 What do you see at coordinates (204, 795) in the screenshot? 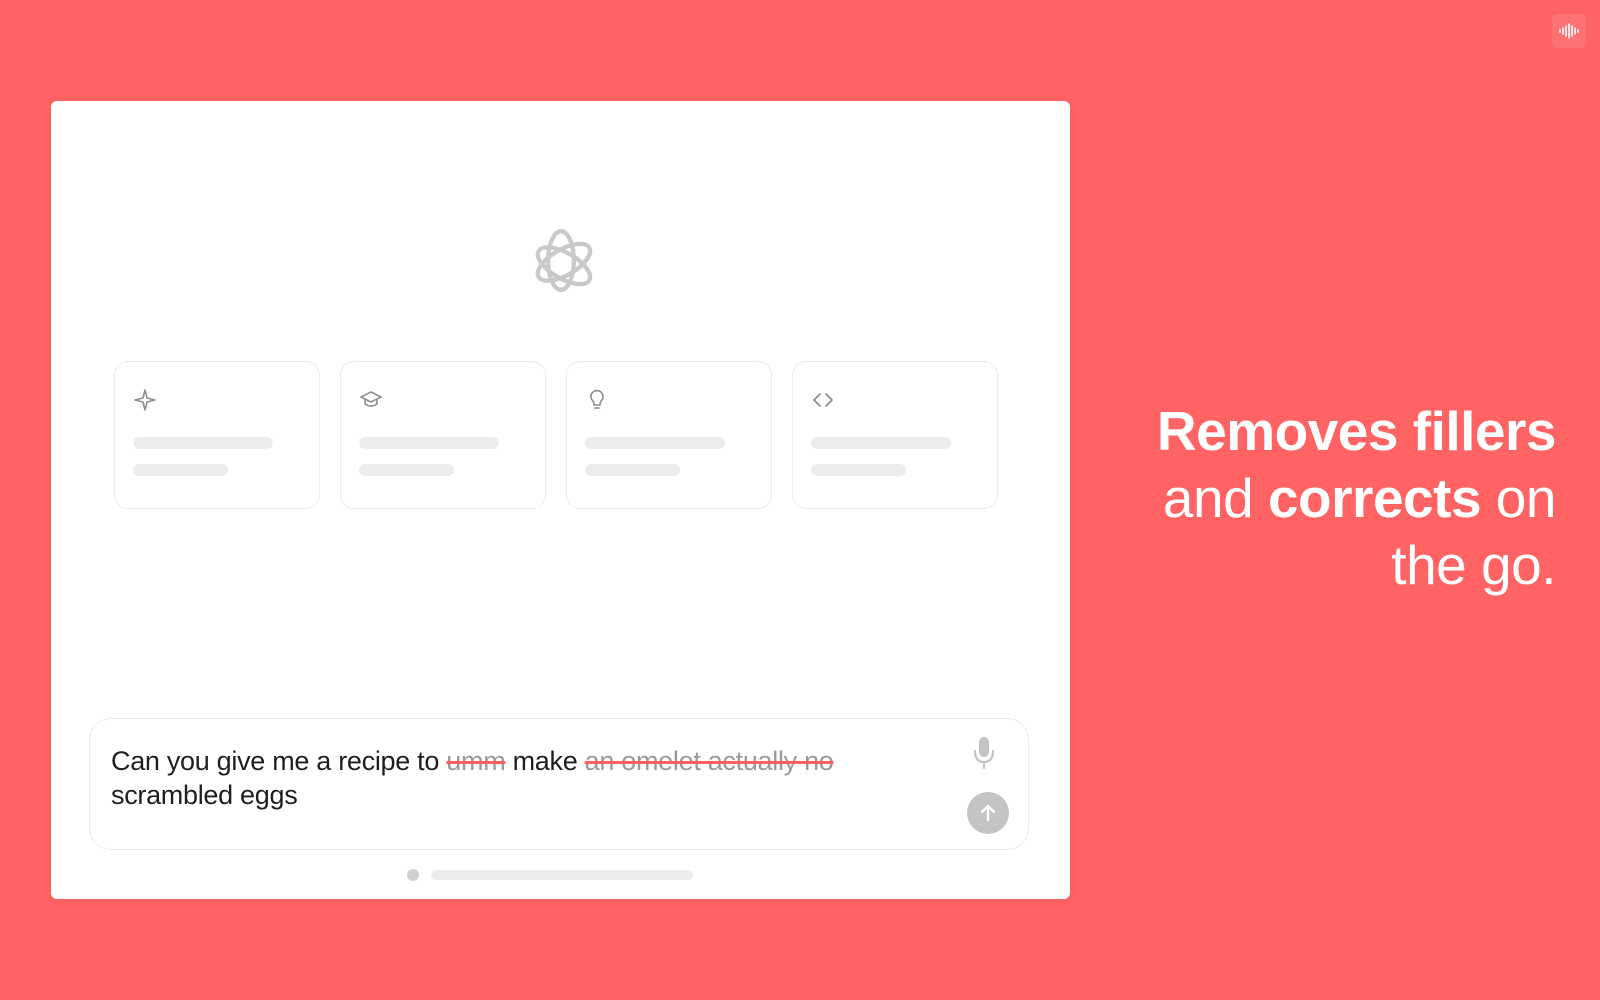
I see `text-segment: scrambled eggs` at bounding box center [204, 795].